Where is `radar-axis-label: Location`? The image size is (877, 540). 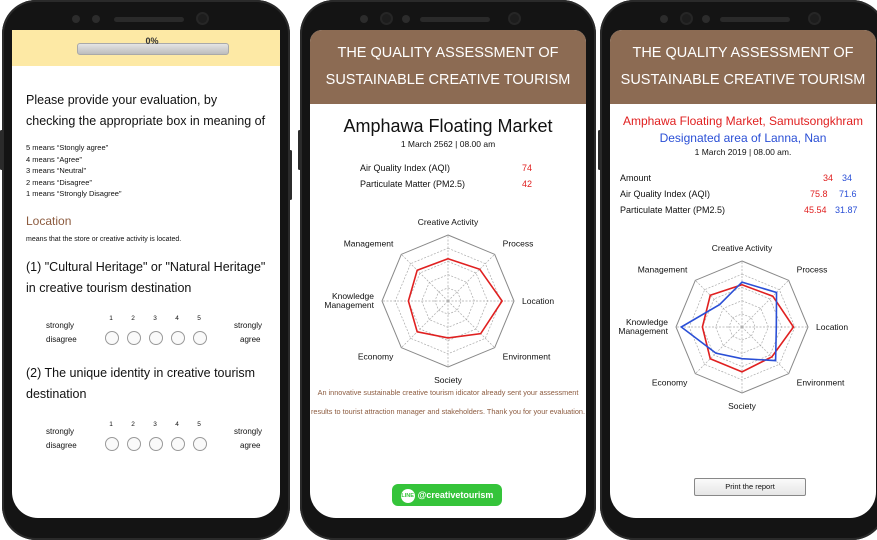
radar-axis-label: Location is located at coordinates (832, 327).